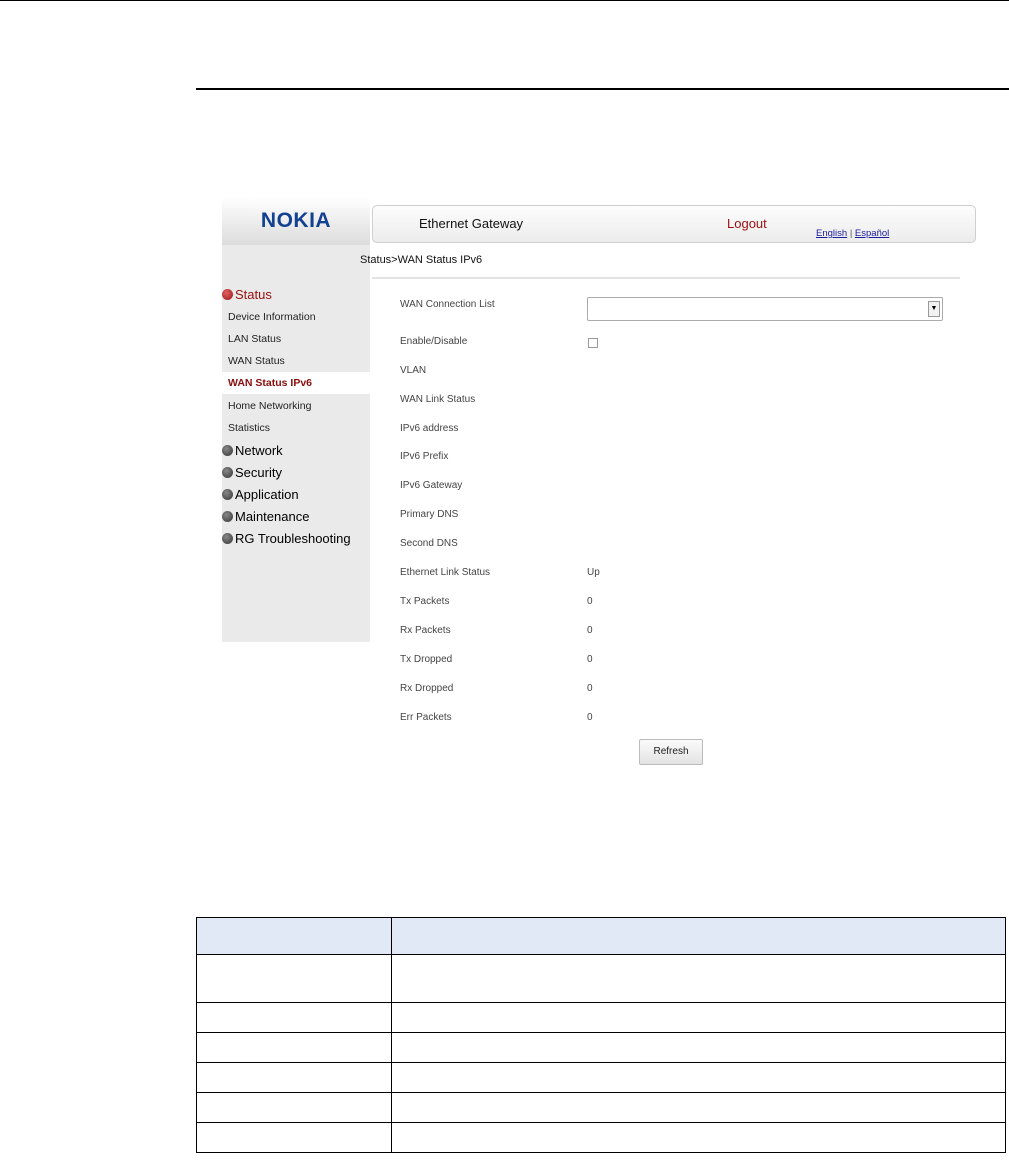 The image size is (1009, 1164). Describe the element at coordinates (593, 572) in the screenshot. I see `field-value-ethernet-link-status: Up` at that location.